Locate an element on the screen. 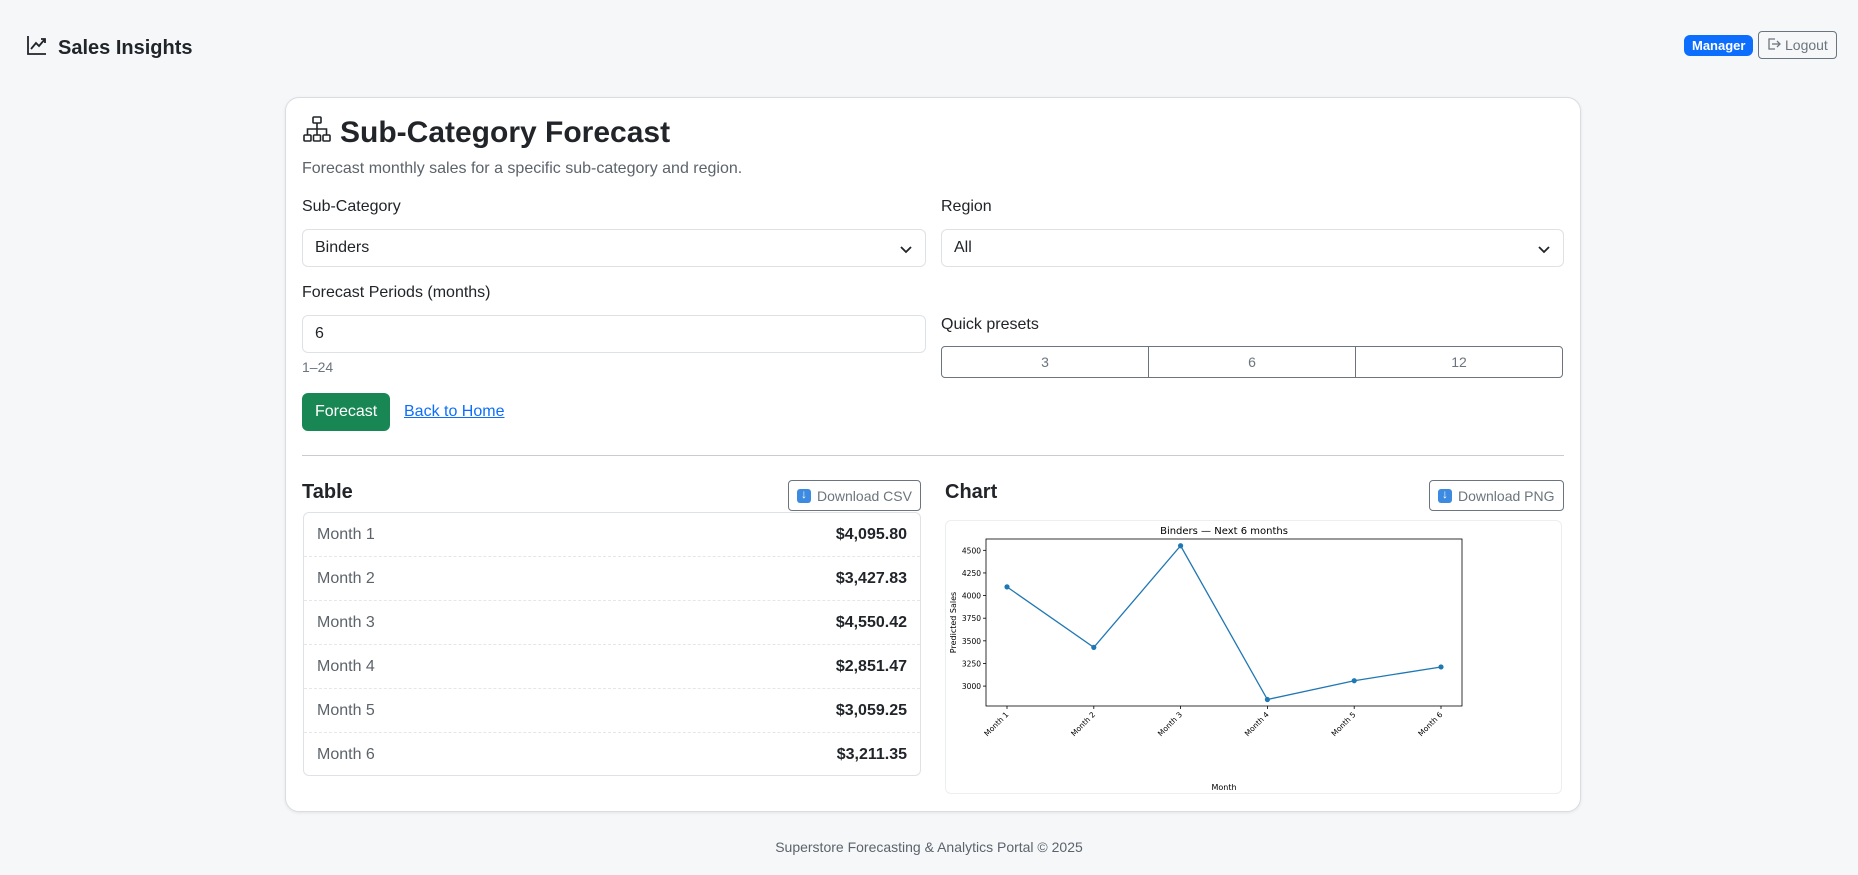 This screenshot has width=1858, height=875. role-badge: Manager is located at coordinates (1719, 45).